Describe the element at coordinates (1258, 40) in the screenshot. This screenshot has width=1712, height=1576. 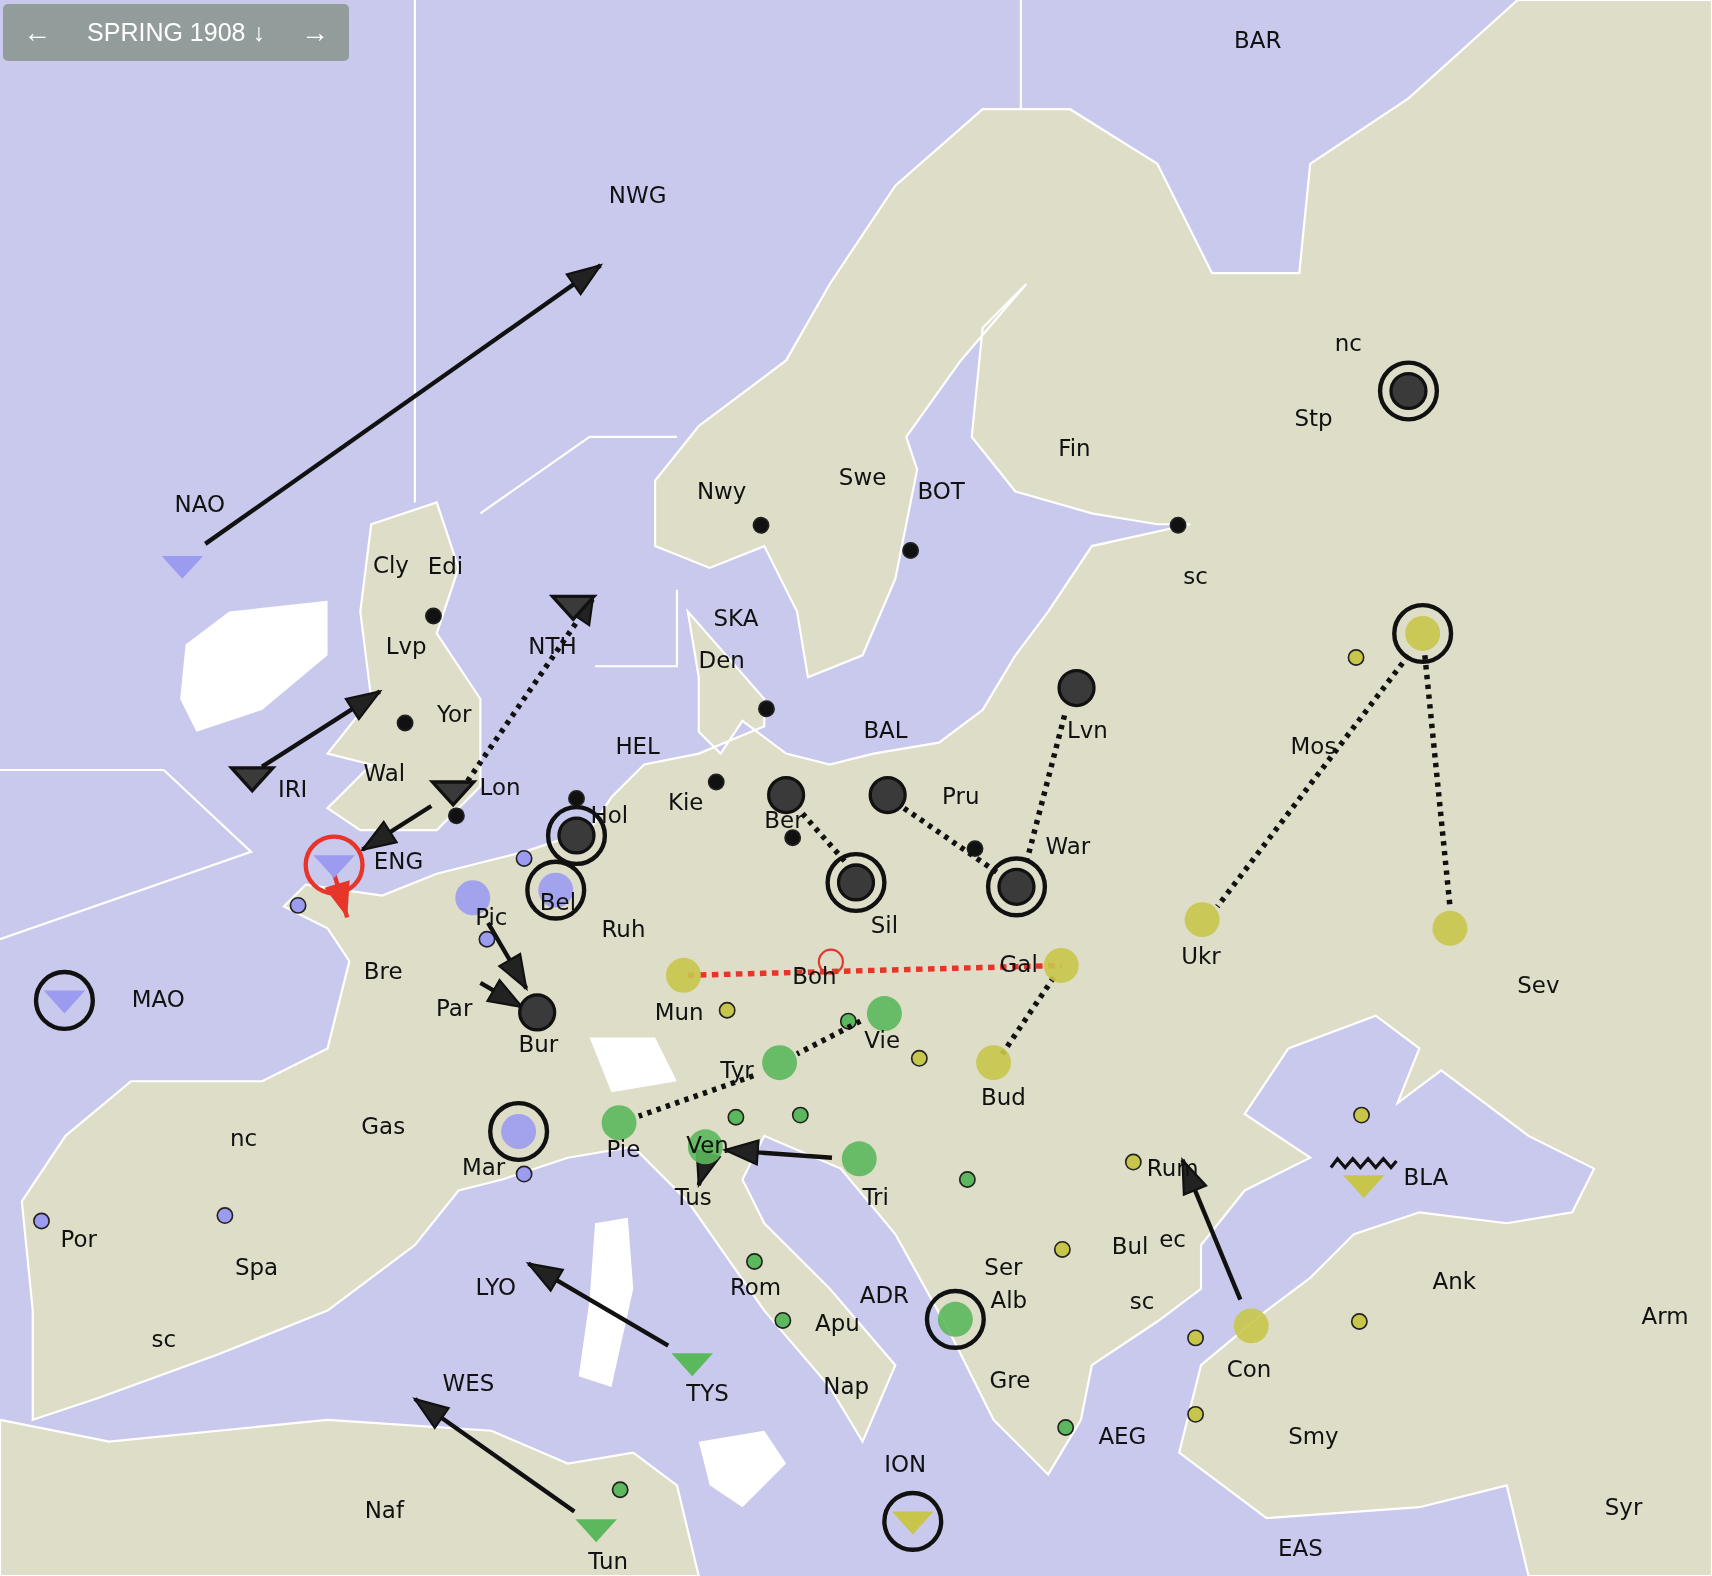
I see `province-label: BAR` at that location.